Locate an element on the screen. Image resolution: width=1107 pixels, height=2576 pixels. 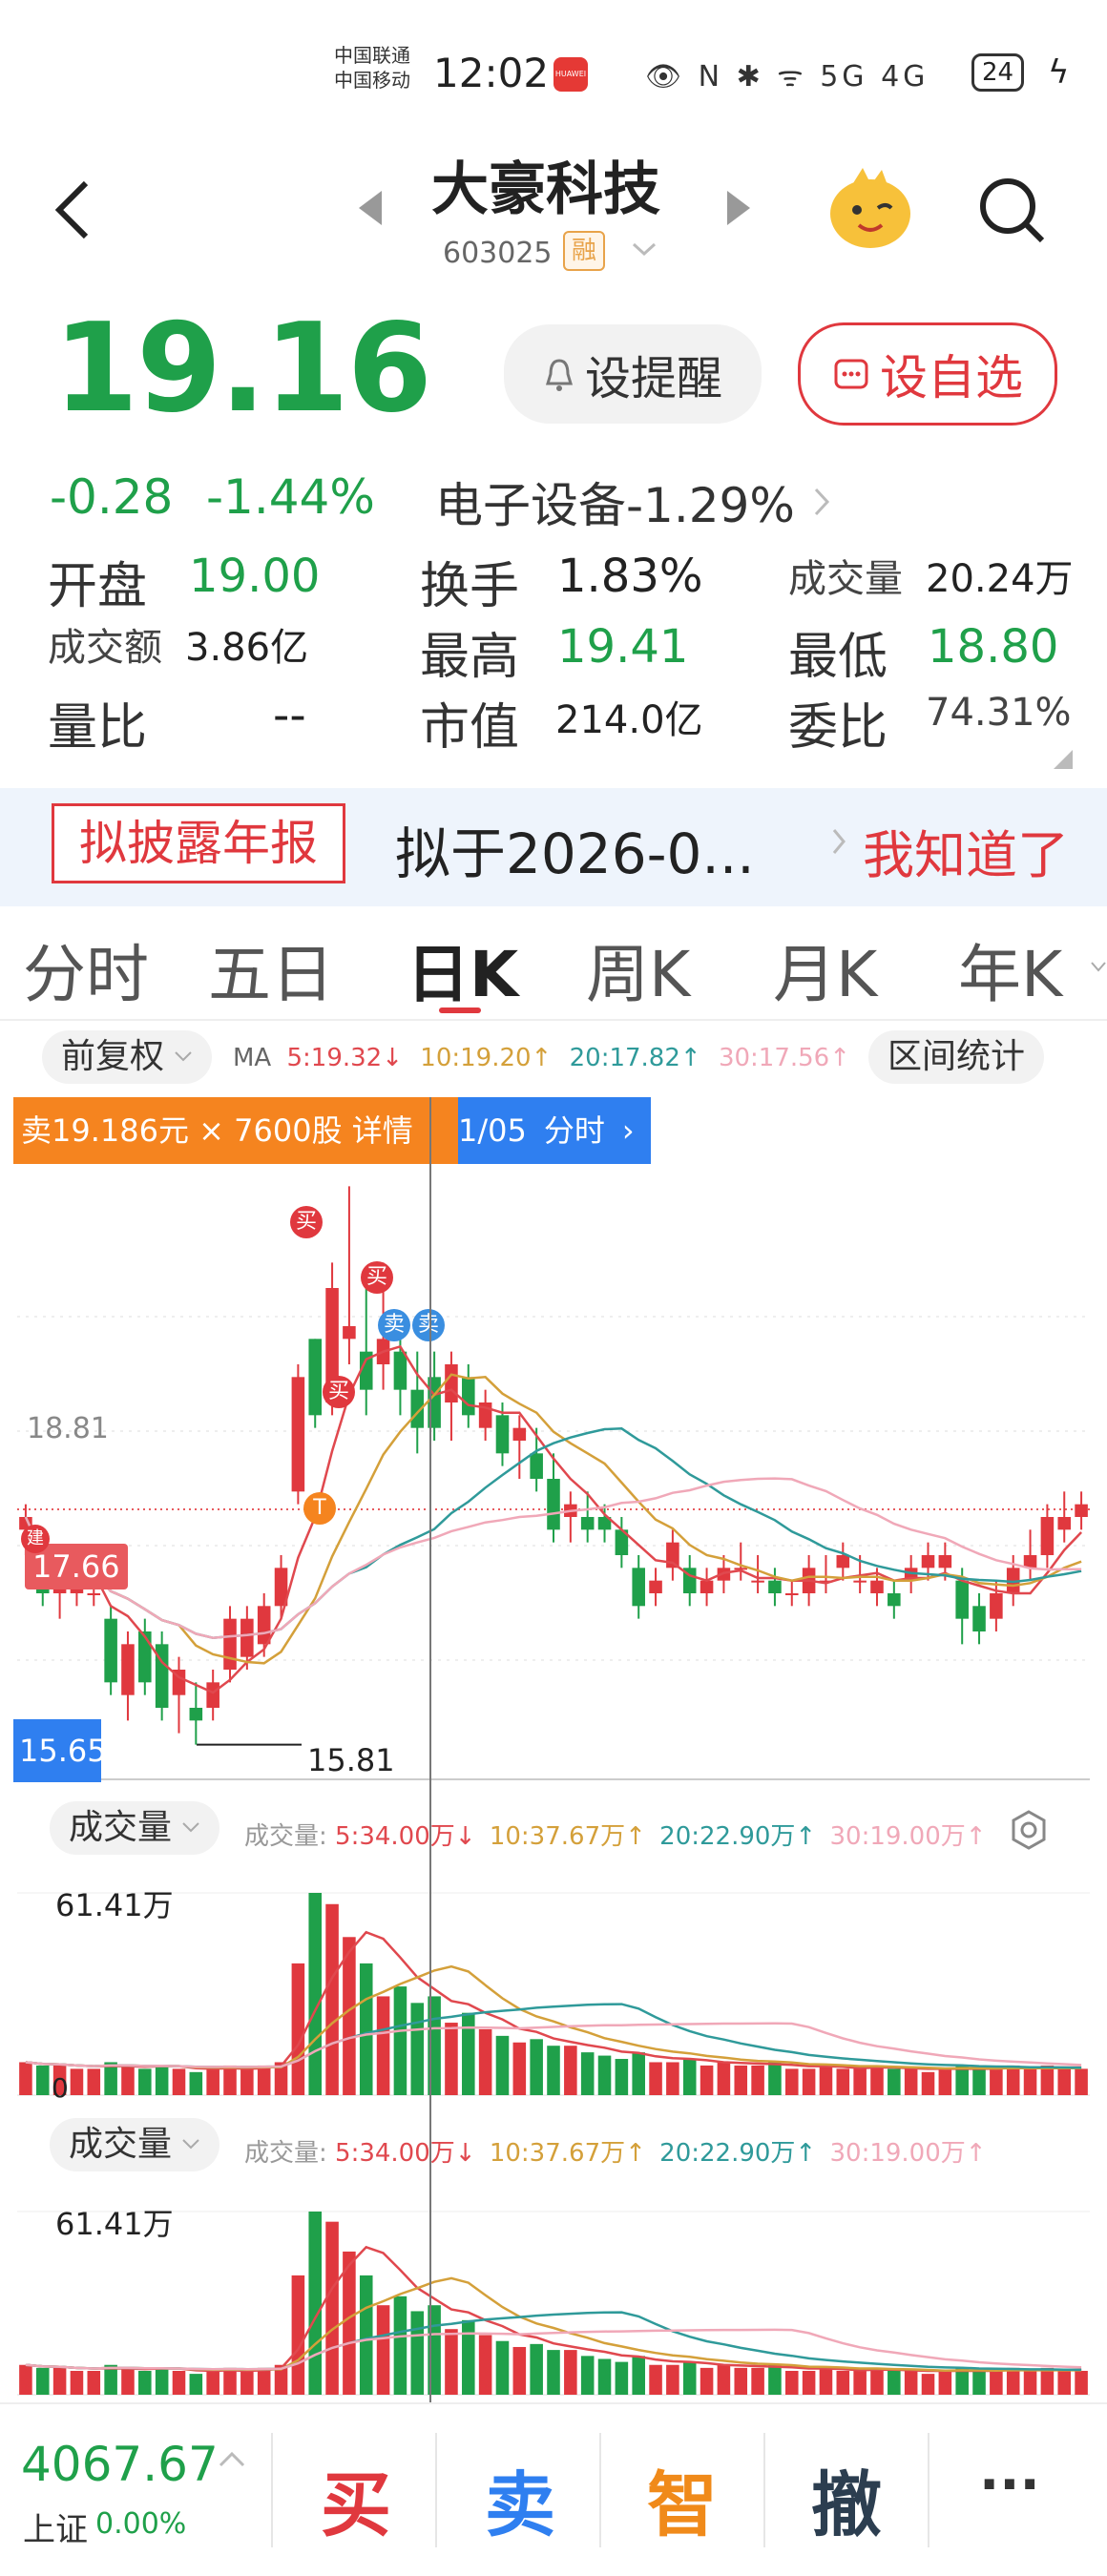
add-favorite-button: 设自选 is located at coordinates (928, 374).